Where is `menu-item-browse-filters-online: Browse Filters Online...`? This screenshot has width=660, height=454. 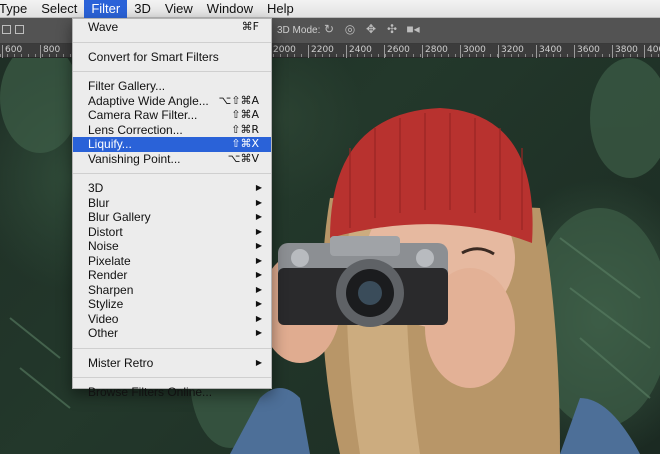
menu-item-browse-filters-online: Browse Filters Online... is located at coordinates (172, 392).